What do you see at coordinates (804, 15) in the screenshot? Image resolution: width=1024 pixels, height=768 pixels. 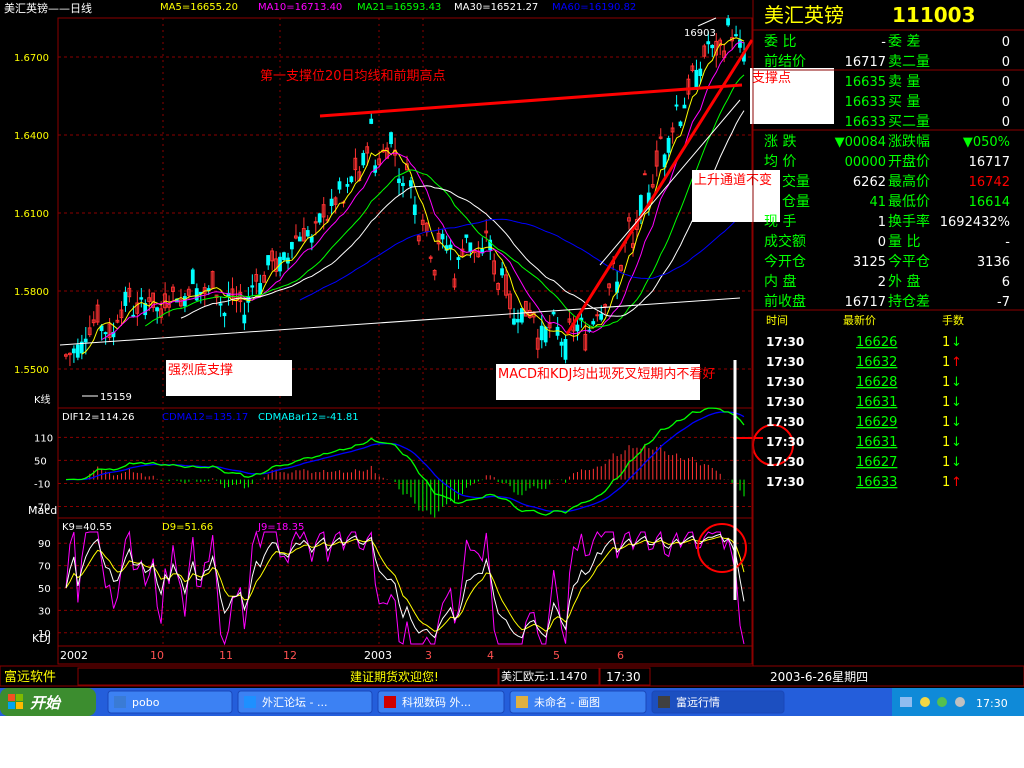 I see `instrument-name: 美汇英镑` at bounding box center [804, 15].